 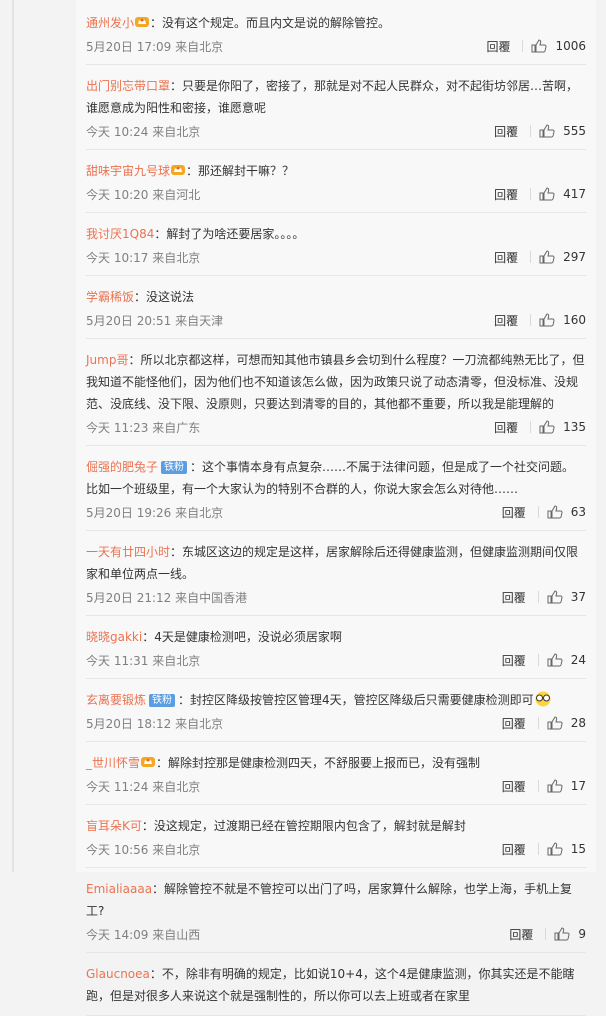 What do you see at coordinates (582, 934) in the screenshot?
I see `like-count: 9` at bounding box center [582, 934].